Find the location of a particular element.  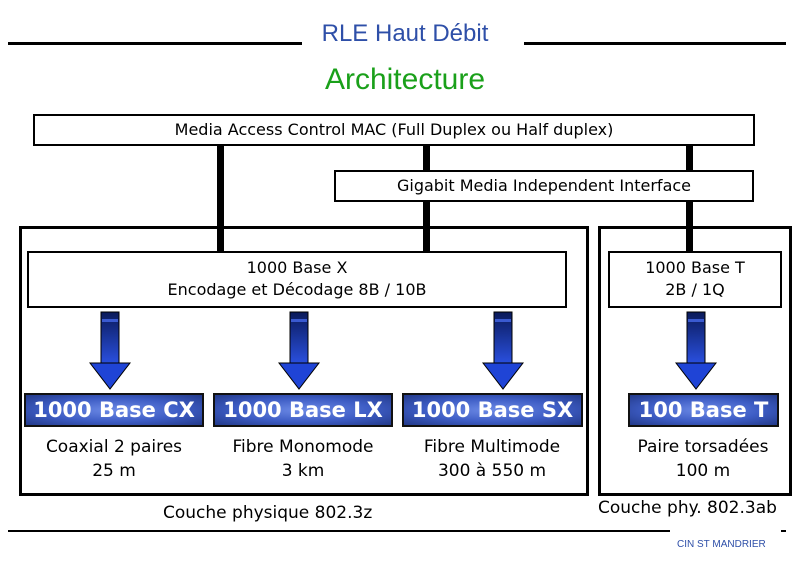

base-t-encoding: 2B / 1Q is located at coordinates (695, 289).